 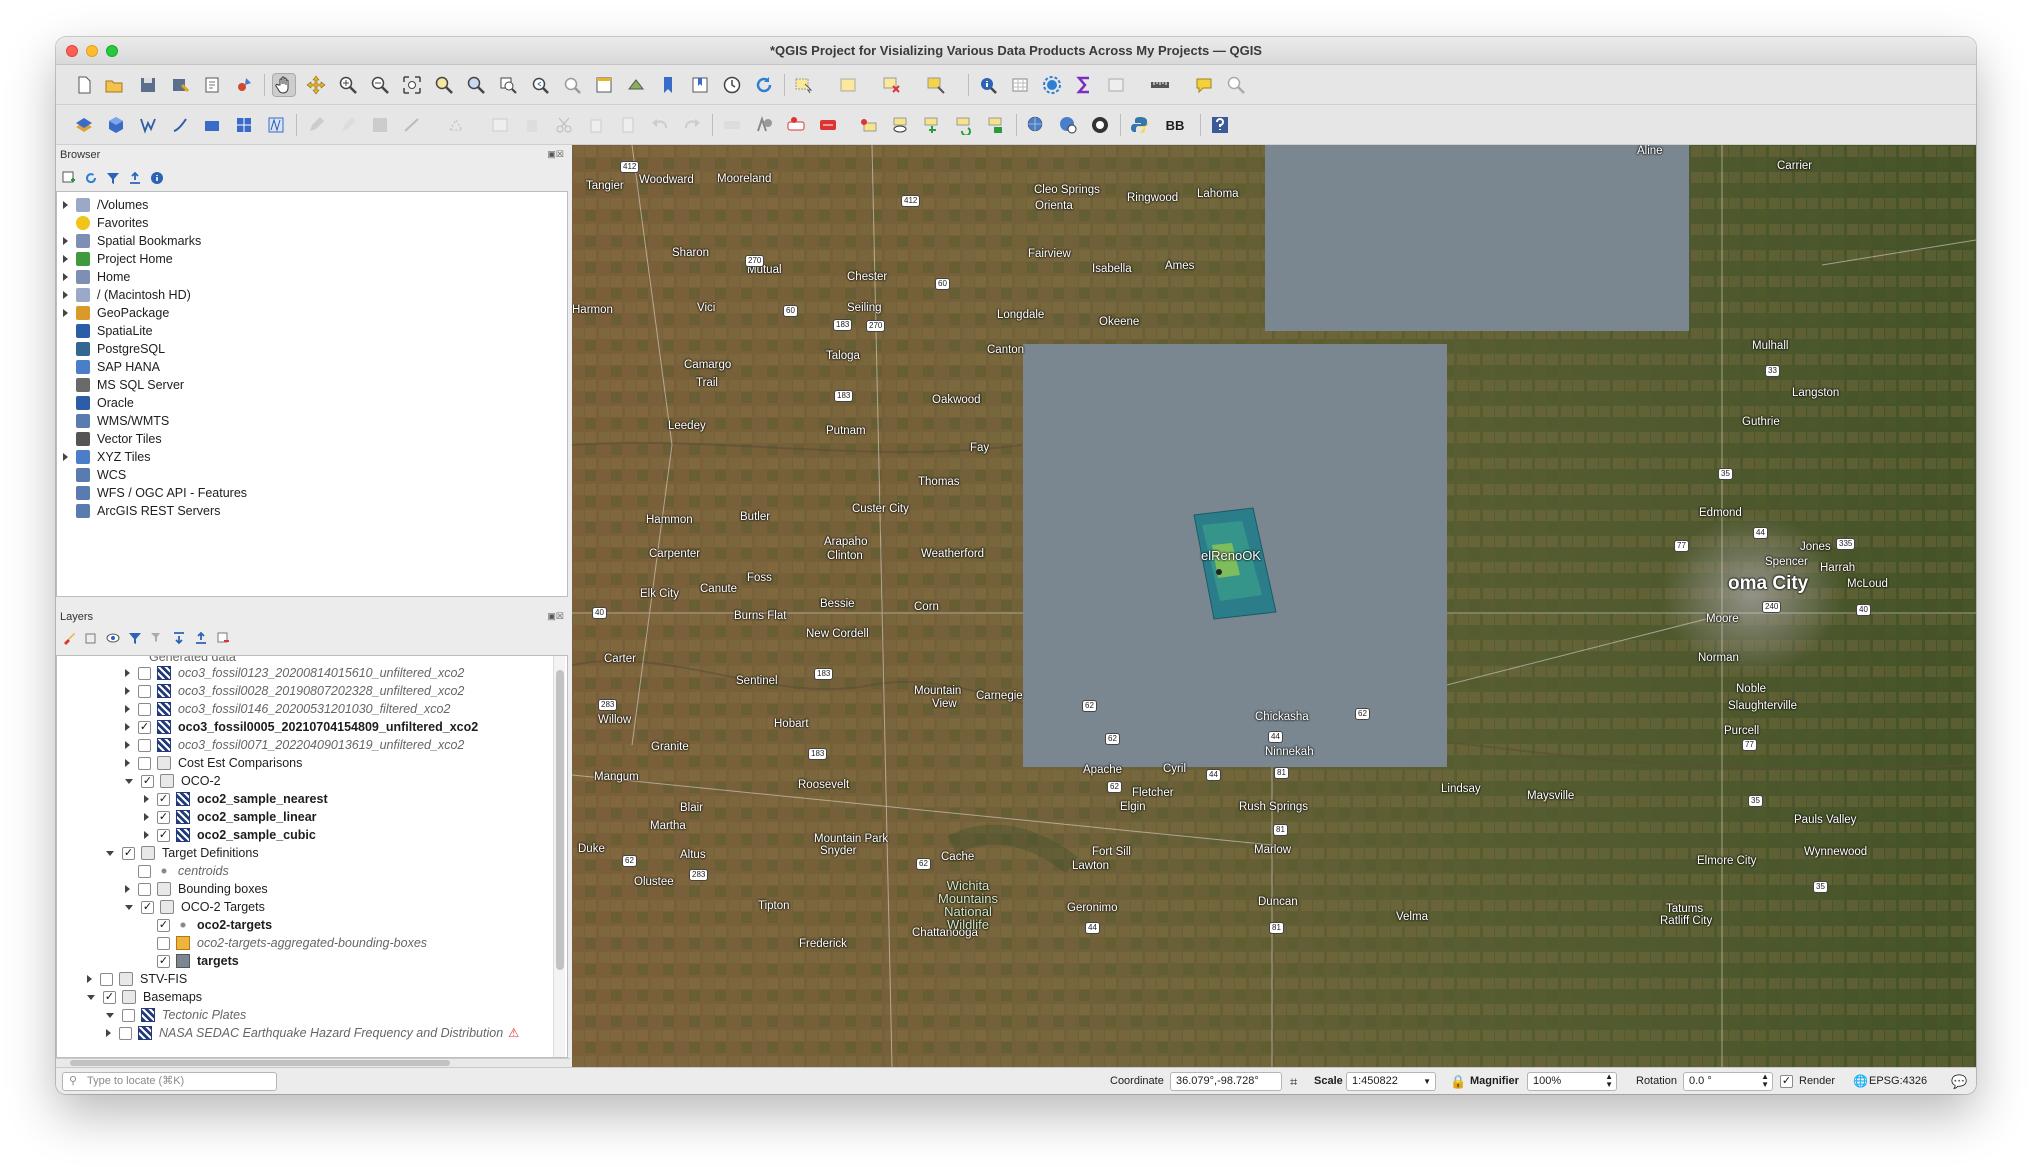 I want to click on panel-float-close-icon: ▣☒, so click(x=555, y=154).